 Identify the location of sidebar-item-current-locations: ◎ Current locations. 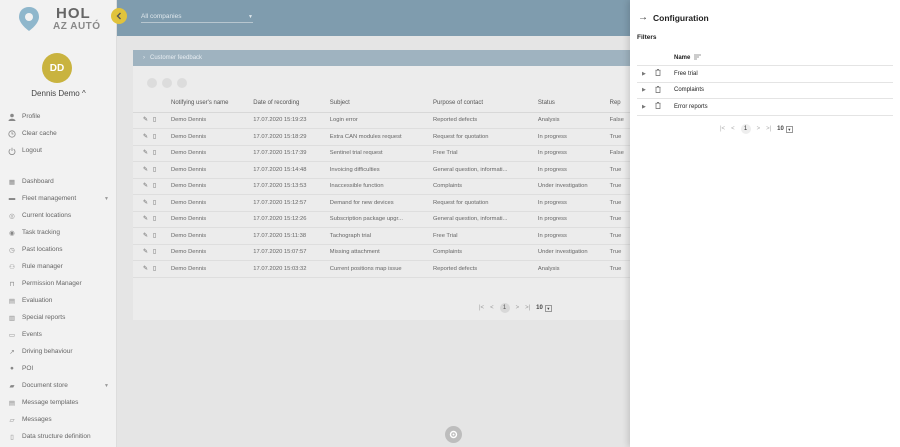
(58, 215).